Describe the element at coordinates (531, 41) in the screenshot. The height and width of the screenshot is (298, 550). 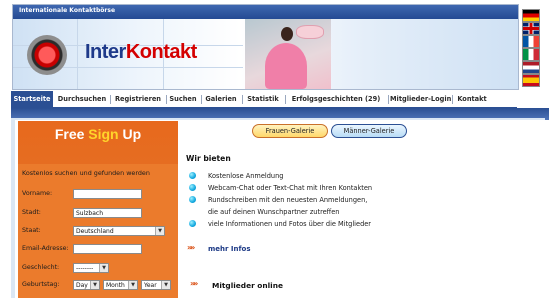
I see `french-flag-icon` at that location.